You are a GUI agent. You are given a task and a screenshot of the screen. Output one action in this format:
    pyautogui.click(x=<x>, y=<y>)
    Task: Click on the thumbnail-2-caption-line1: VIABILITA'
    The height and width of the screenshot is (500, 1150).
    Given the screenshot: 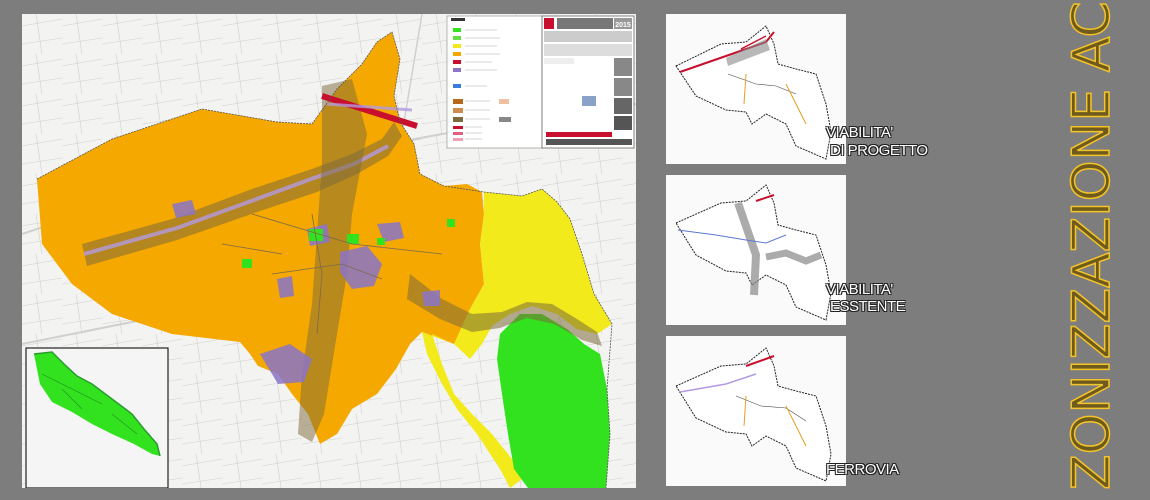 What is the action you would take?
    pyautogui.click(x=859, y=289)
    